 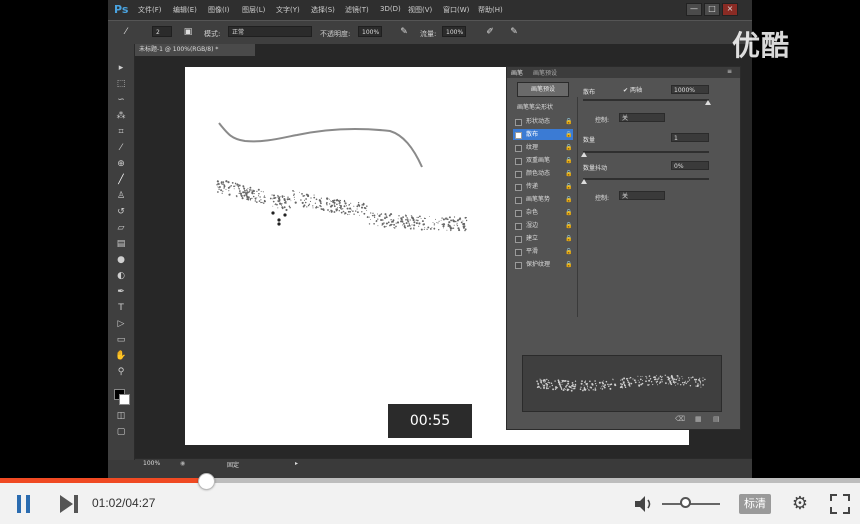 I want to click on flow-field: 100%, so click(x=454, y=31).